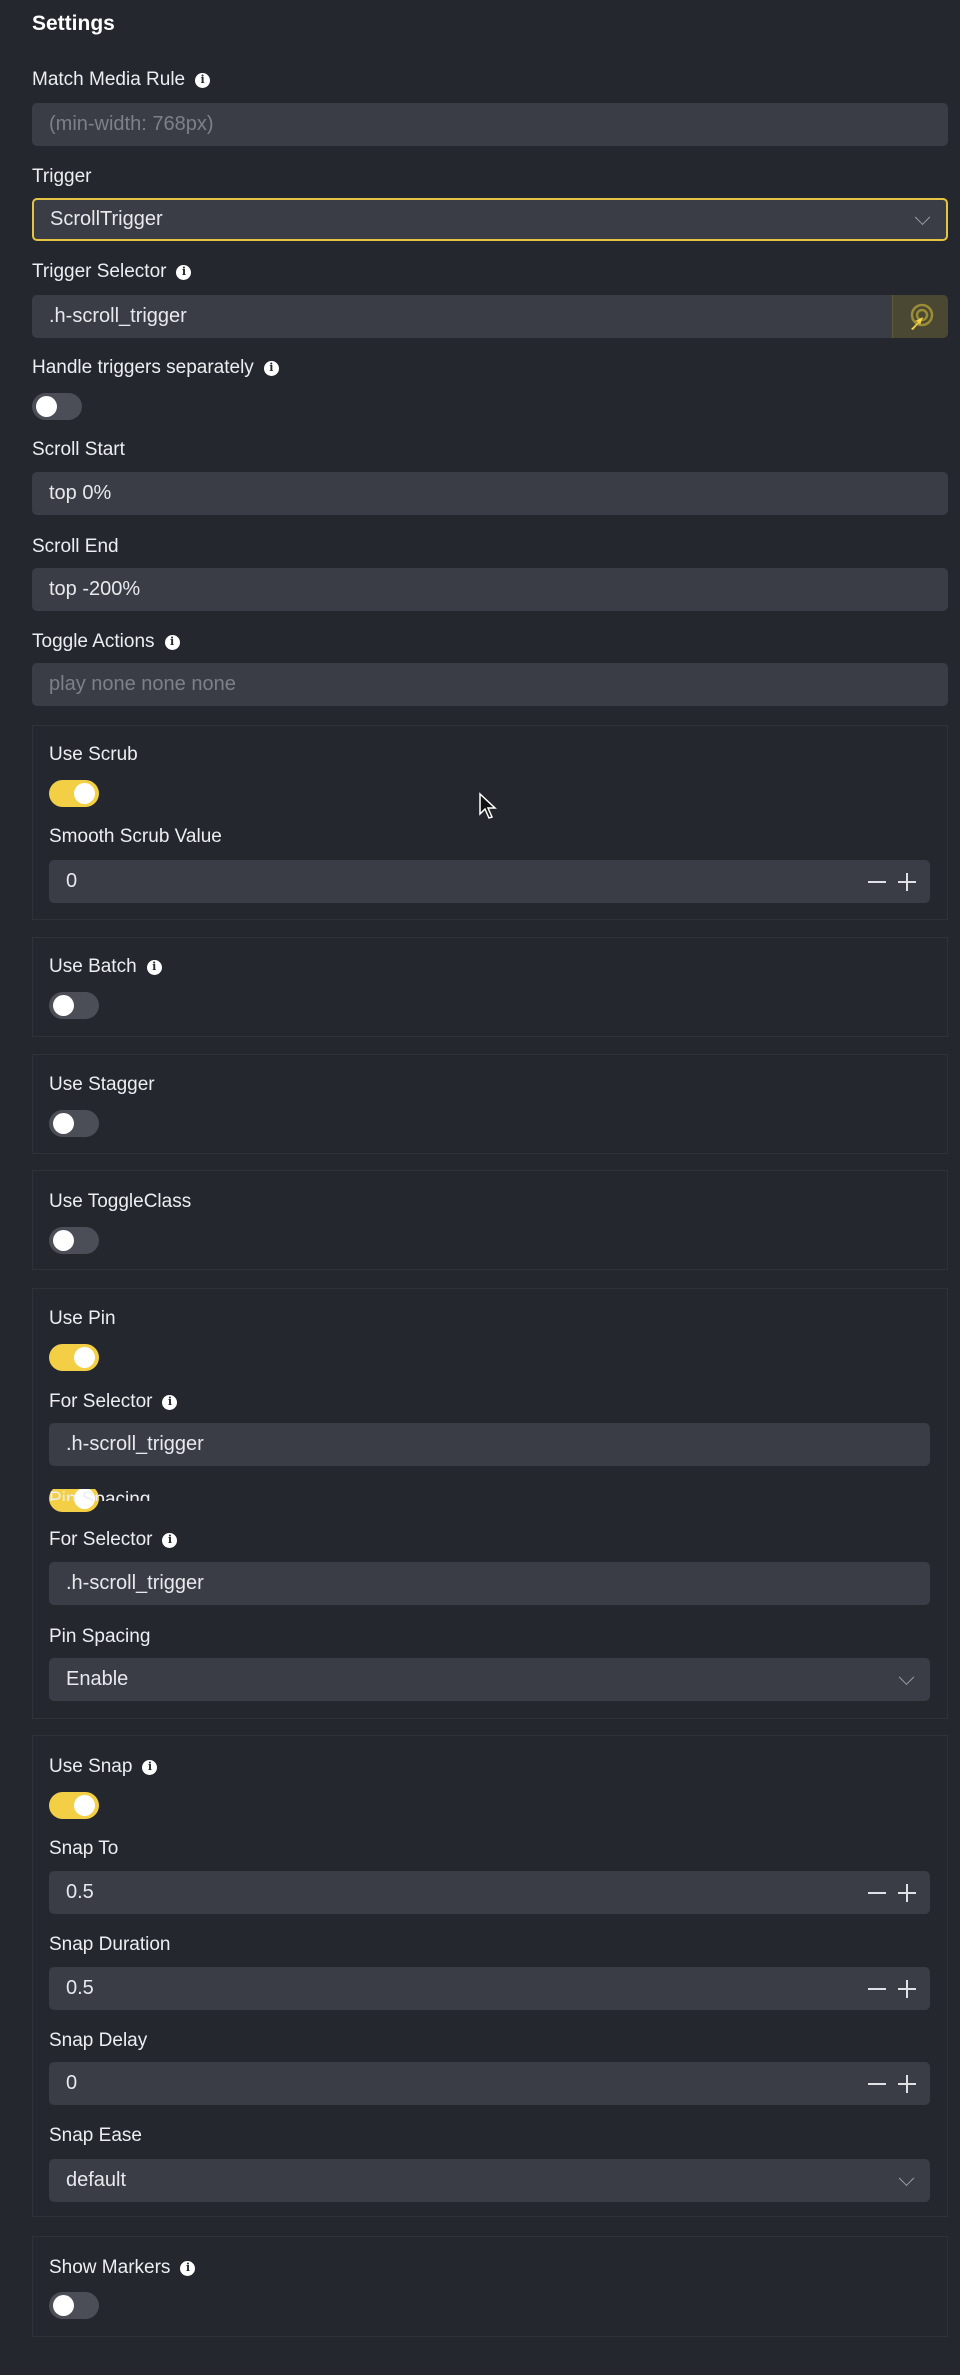 Image resolution: width=960 pixels, height=2375 pixels. I want to click on scroll-start-label: Scroll Start, so click(78, 450).